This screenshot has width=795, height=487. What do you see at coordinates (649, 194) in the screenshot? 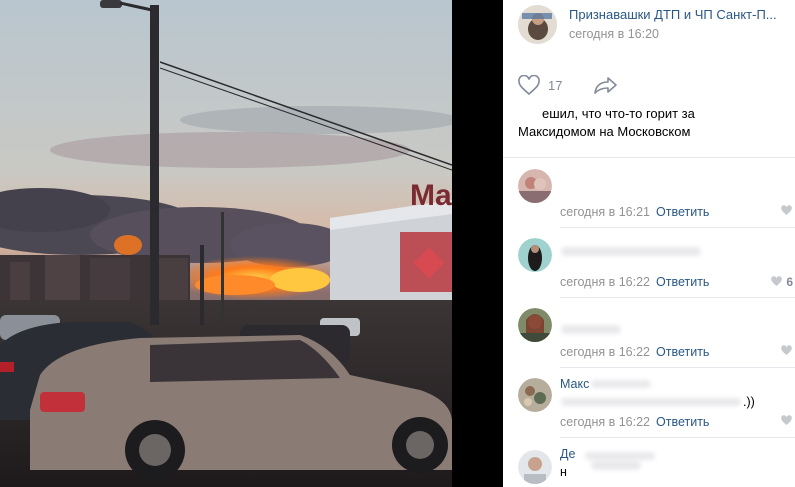
I see `comment-item: сегодня в 16:21 Ответить` at bounding box center [649, 194].